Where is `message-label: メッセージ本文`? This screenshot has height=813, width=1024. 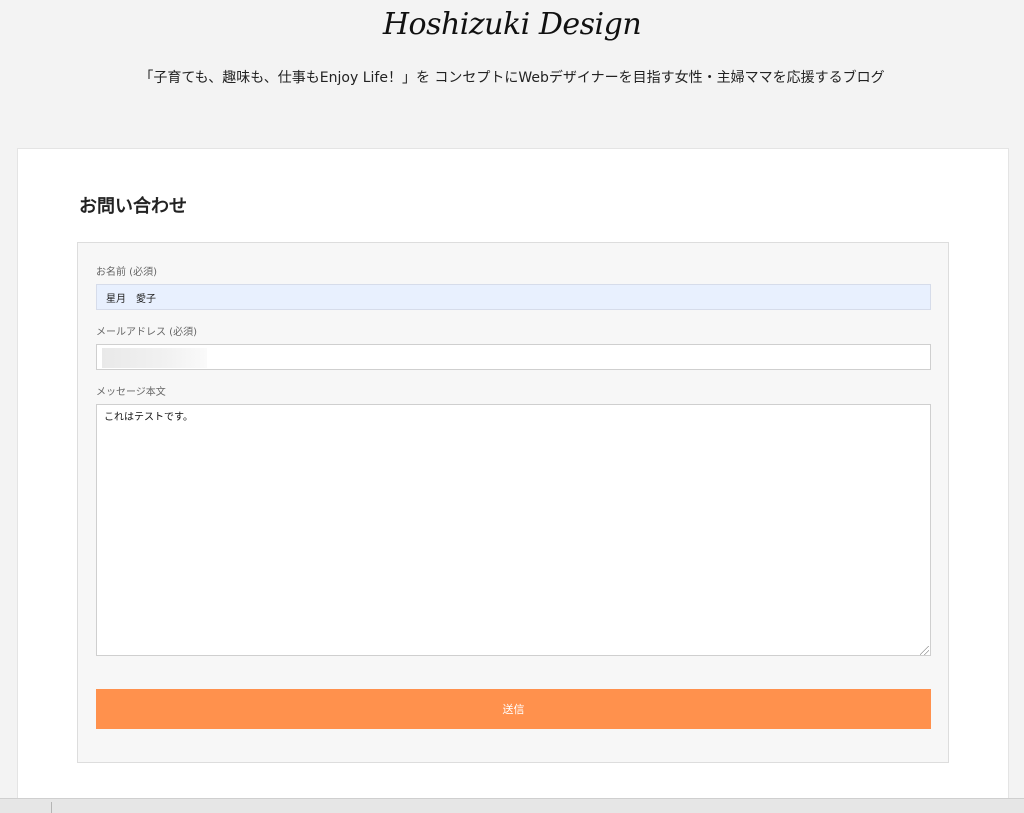
message-label: メッセージ本文 is located at coordinates (131, 392).